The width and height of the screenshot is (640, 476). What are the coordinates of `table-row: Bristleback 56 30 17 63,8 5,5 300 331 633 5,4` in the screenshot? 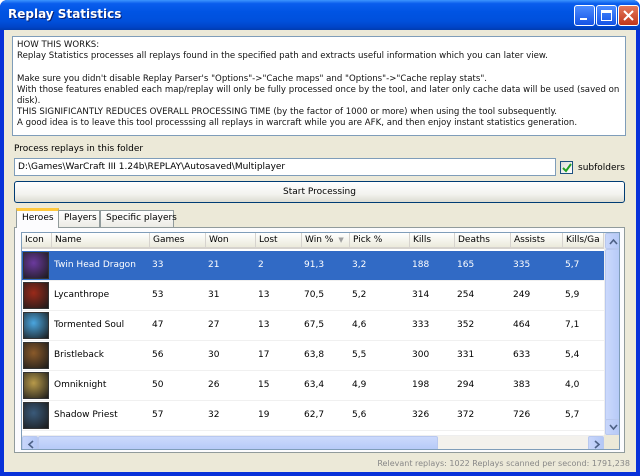 It's located at (313, 356).